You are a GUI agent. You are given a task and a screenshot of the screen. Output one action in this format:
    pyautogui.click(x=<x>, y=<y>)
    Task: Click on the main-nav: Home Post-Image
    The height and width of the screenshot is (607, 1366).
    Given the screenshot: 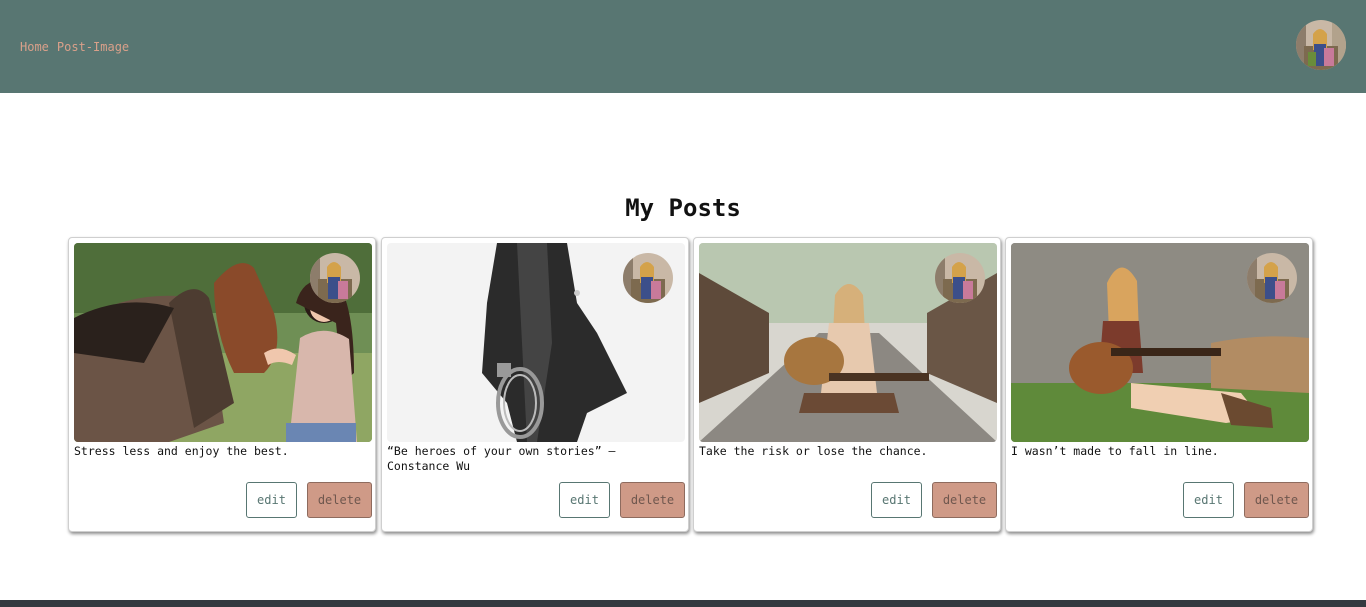 What is the action you would take?
    pyautogui.click(x=74, y=47)
    